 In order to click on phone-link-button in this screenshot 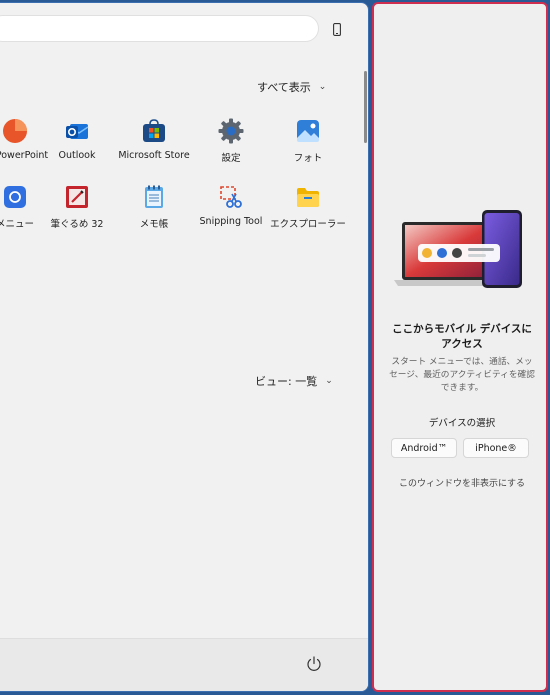, I will do `click(337, 29)`.